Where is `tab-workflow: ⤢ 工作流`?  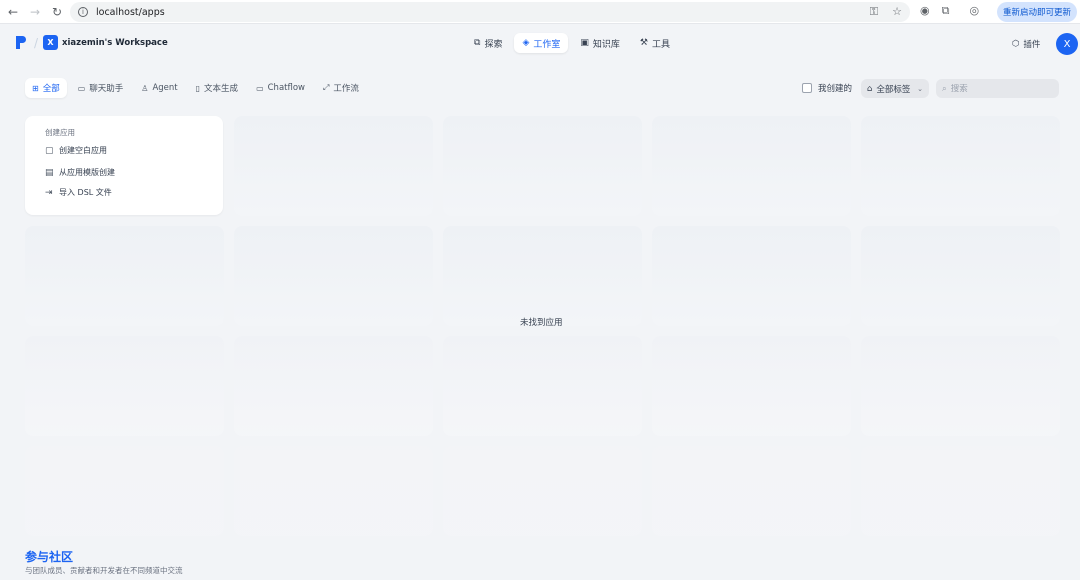 tab-workflow: ⤢ 工作流 is located at coordinates (341, 88).